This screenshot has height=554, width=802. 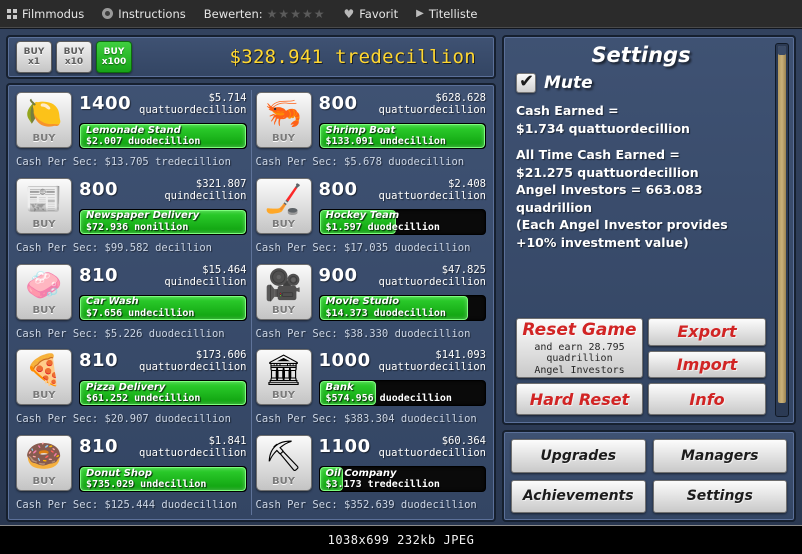 What do you see at coordinates (650, 82) in the screenshot?
I see `mute-row: Mute` at bounding box center [650, 82].